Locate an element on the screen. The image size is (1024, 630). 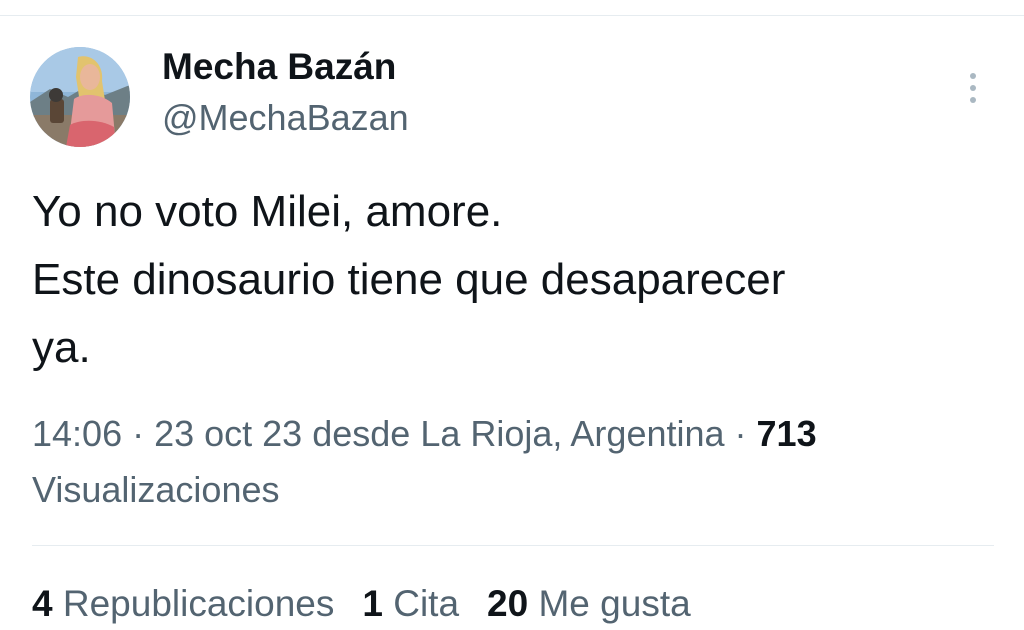
quotes-count: 1 is located at coordinates (372, 603).